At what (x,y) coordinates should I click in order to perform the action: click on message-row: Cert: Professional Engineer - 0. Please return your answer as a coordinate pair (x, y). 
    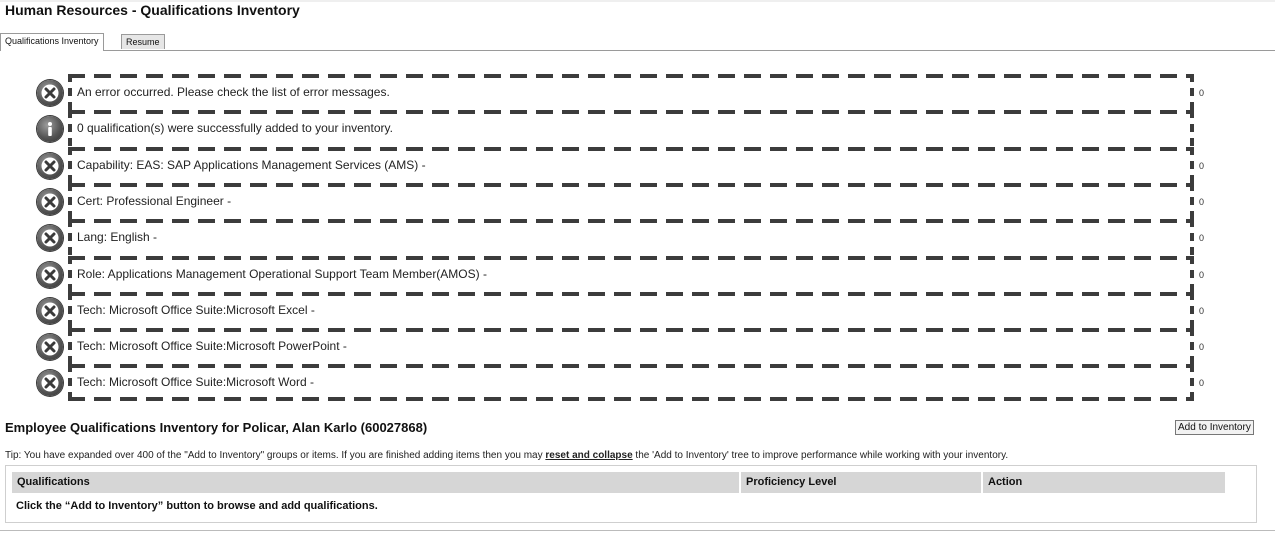
    Looking at the image, I should click on (637, 201).